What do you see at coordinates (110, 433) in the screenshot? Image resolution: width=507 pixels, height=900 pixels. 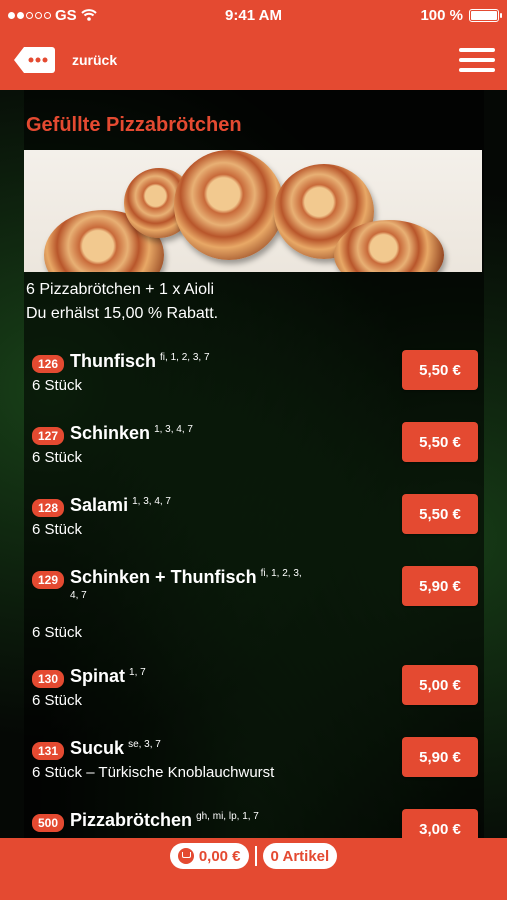 I see `item-name: Schinken` at bounding box center [110, 433].